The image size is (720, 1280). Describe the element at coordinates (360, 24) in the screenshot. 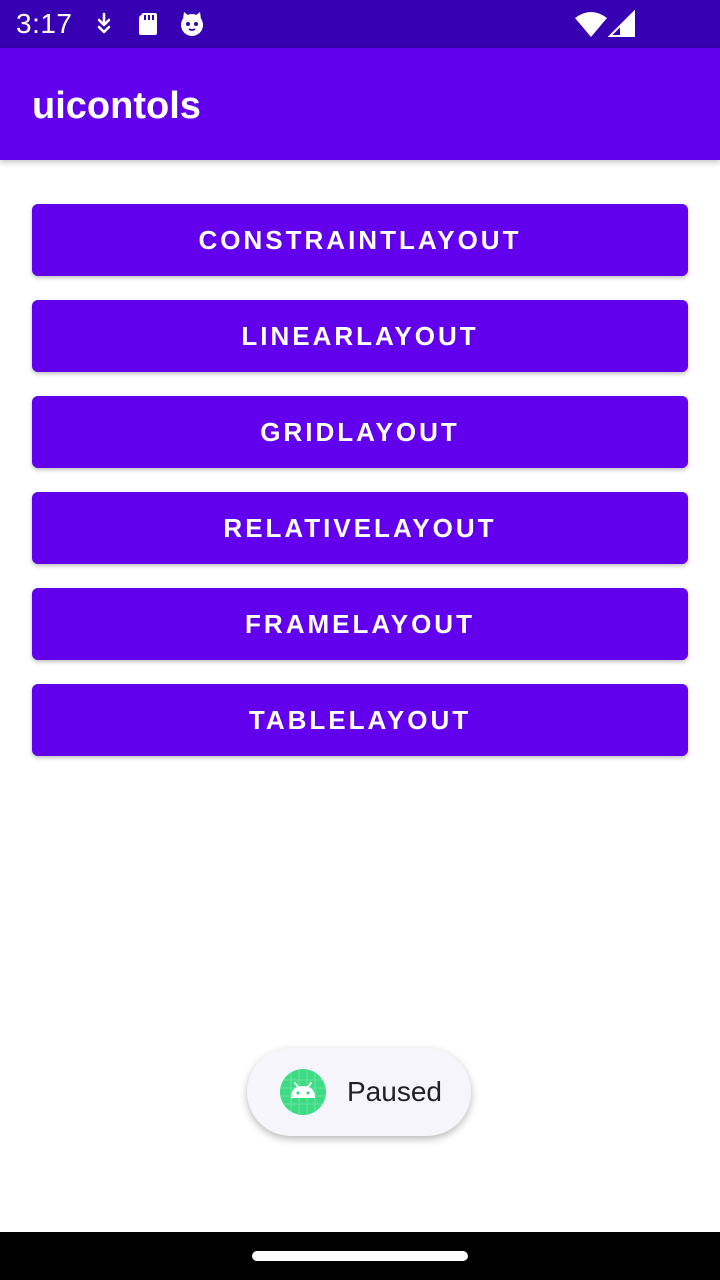

I see `status-bar: 3:17` at that location.